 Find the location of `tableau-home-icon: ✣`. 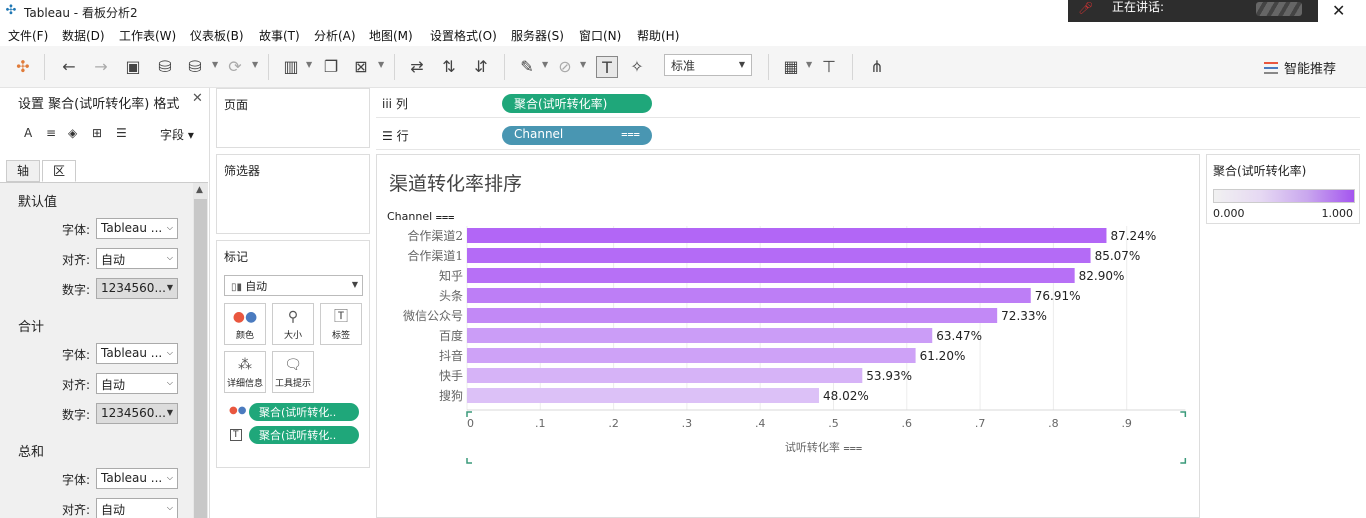

tableau-home-icon: ✣ is located at coordinates (23, 67).